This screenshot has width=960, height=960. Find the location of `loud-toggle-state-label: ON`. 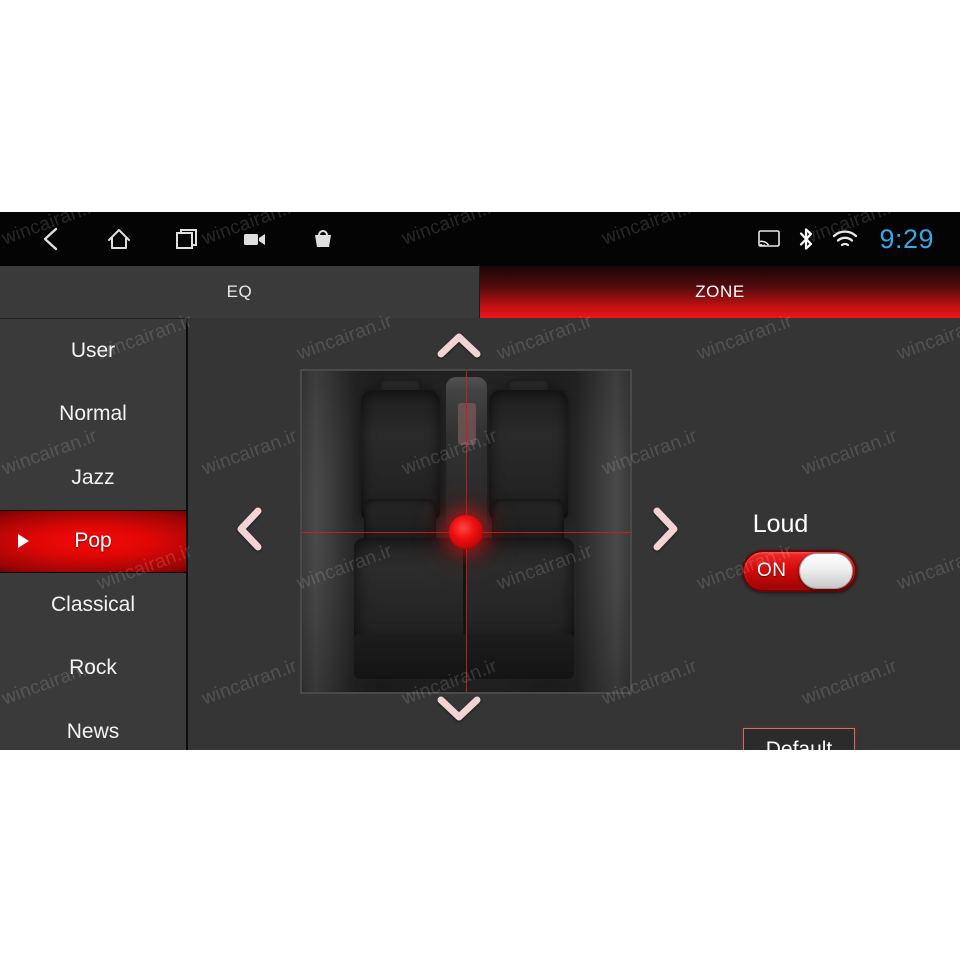

loud-toggle-state-label: ON is located at coordinates (772, 570).